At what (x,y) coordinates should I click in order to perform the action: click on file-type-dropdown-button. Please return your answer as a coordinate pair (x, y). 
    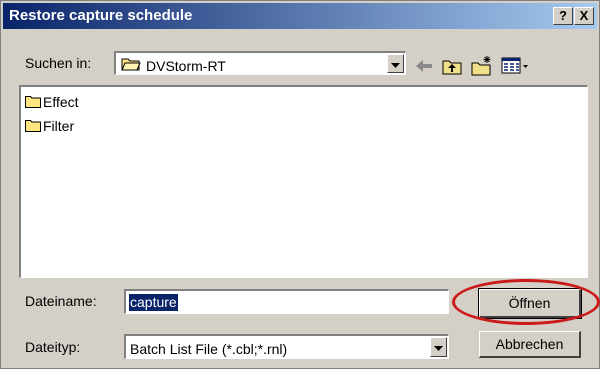
    Looking at the image, I should click on (438, 347).